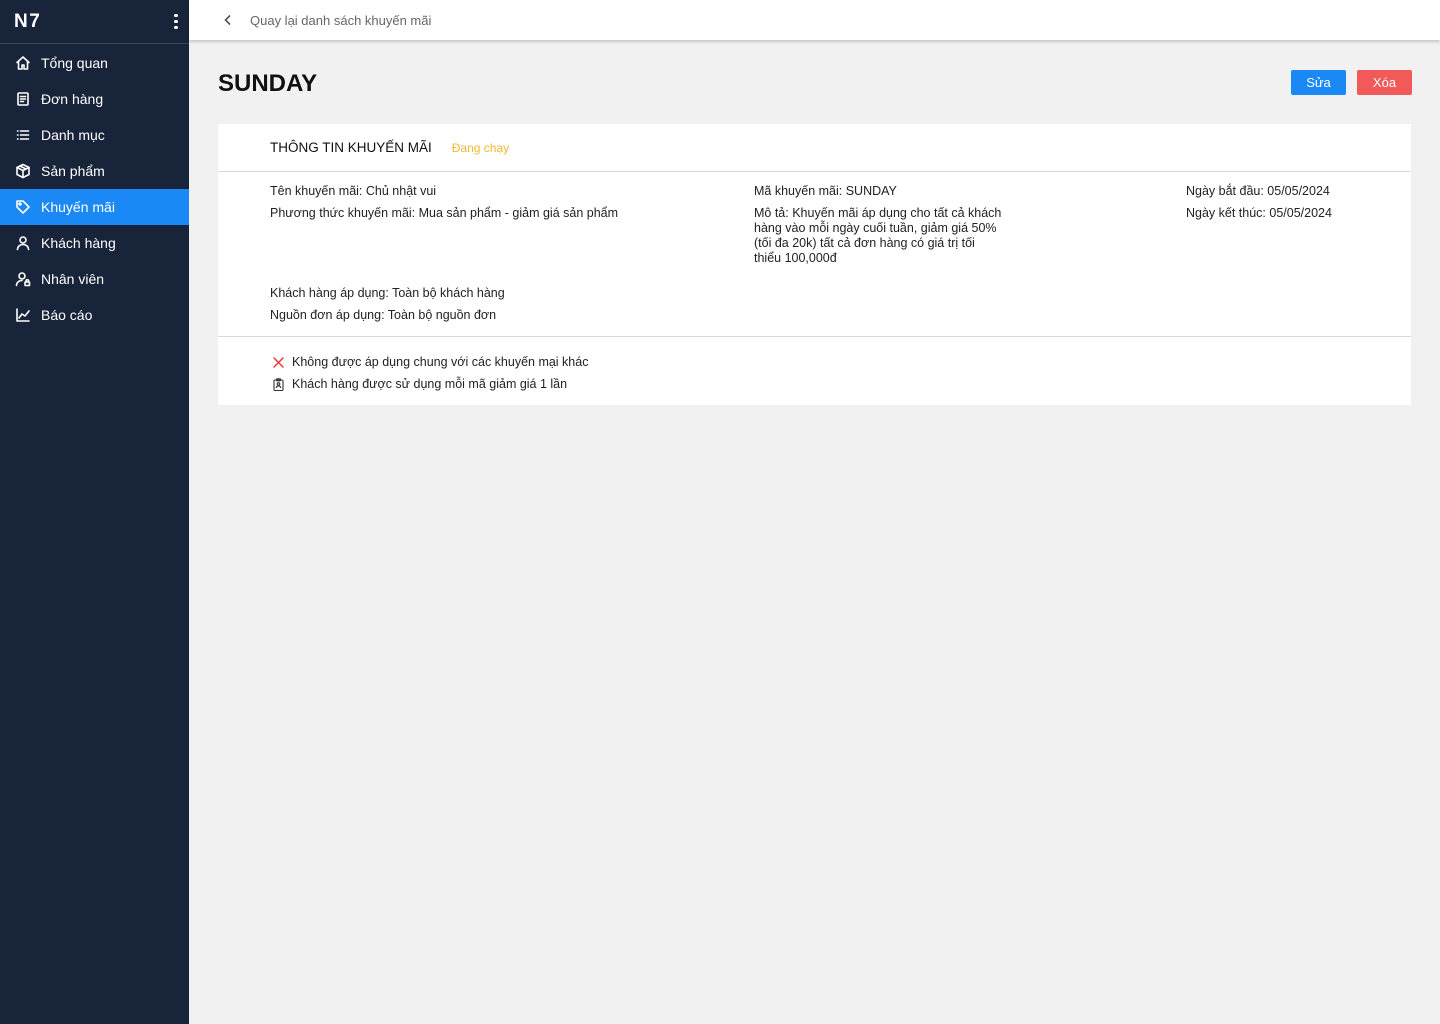 The height and width of the screenshot is (1024, 1440). Describe the element at coordinates (278, 362) in the screenshot. I see `close-icon` at that location.